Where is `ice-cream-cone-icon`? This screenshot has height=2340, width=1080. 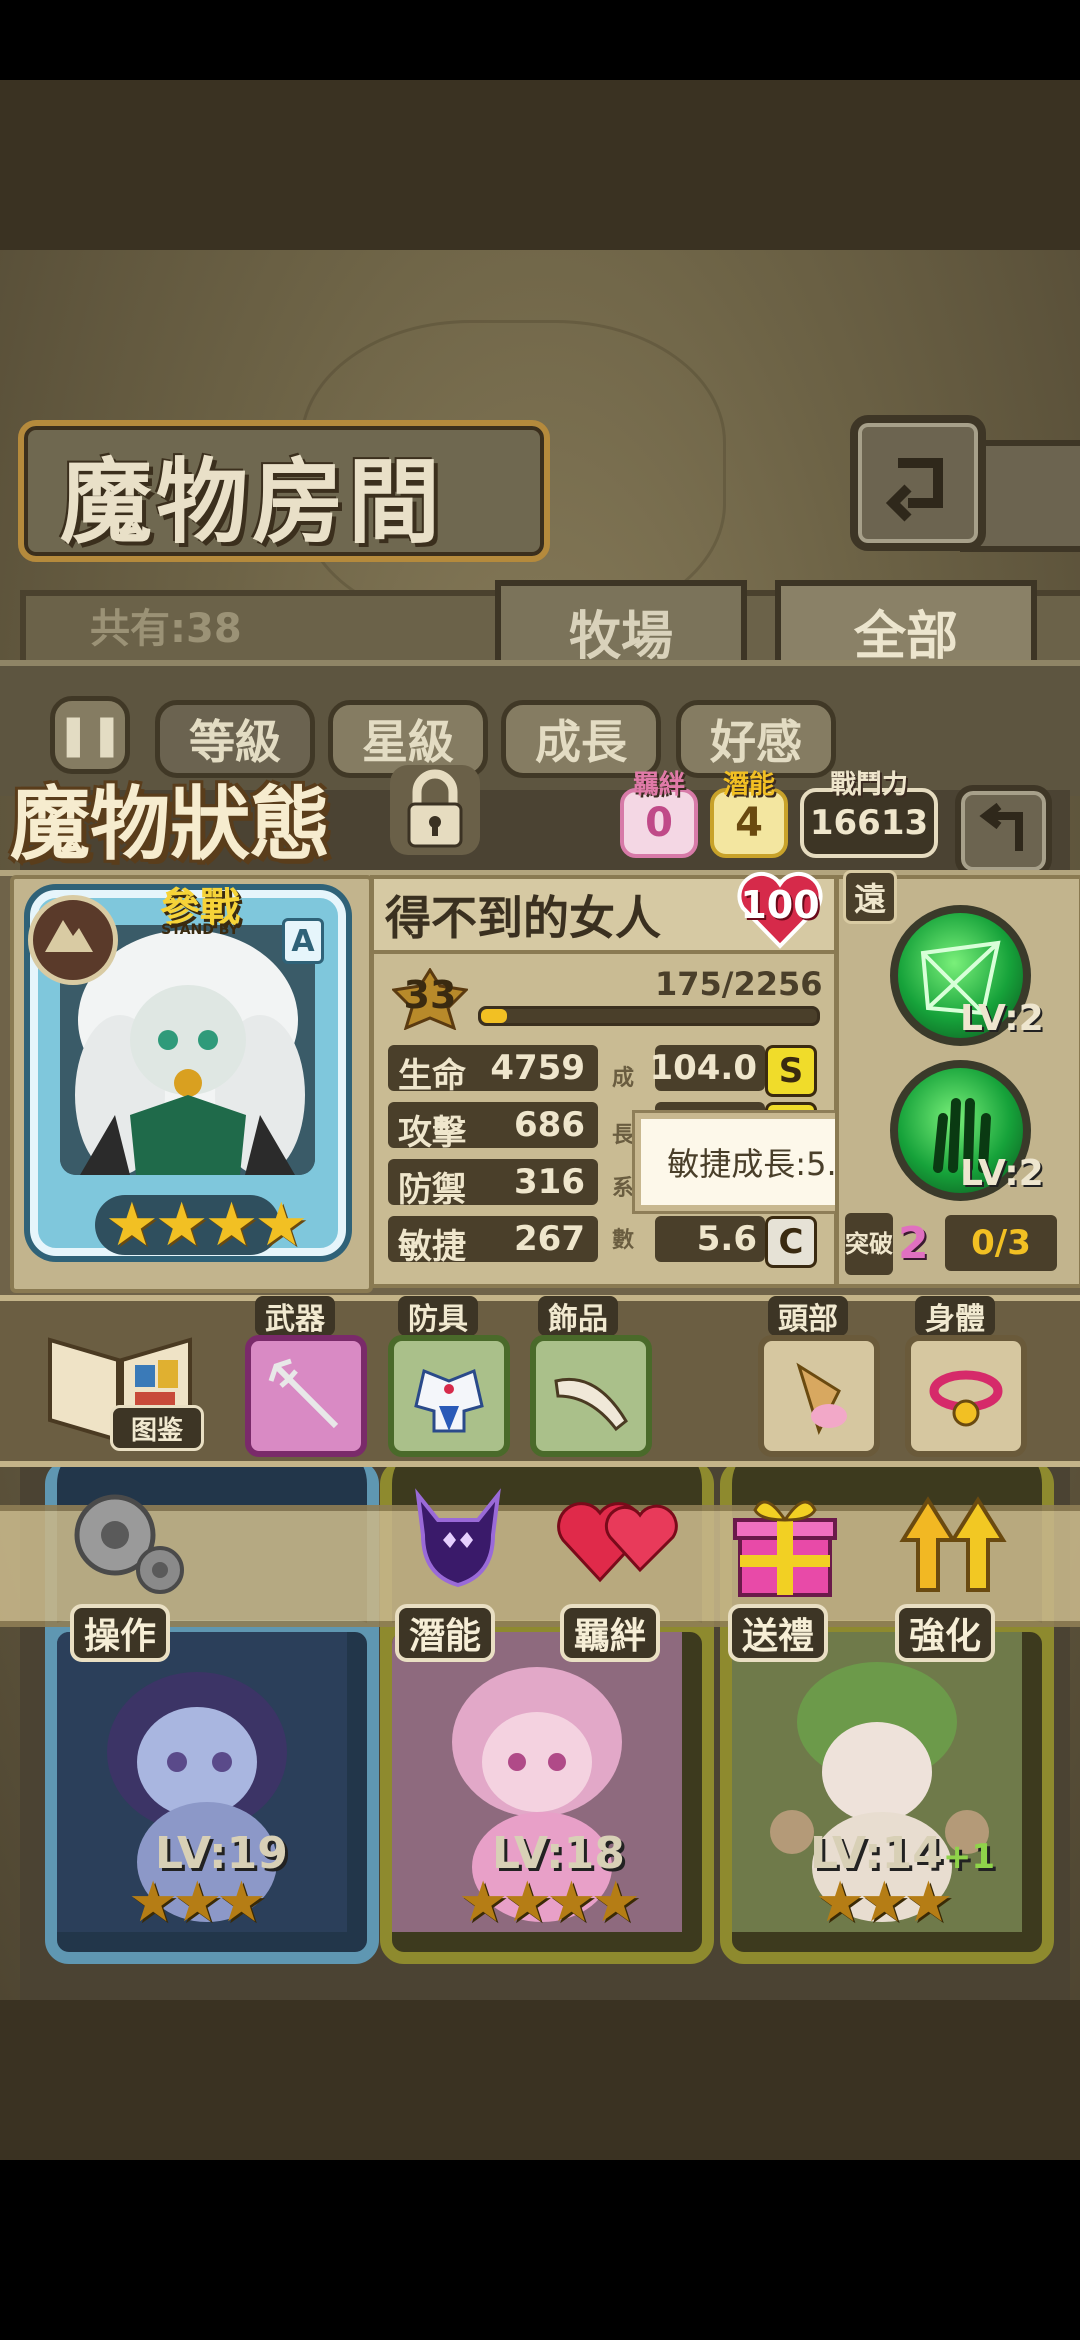
ice-cream-cone-icon is located at coordinates (821, 1399).